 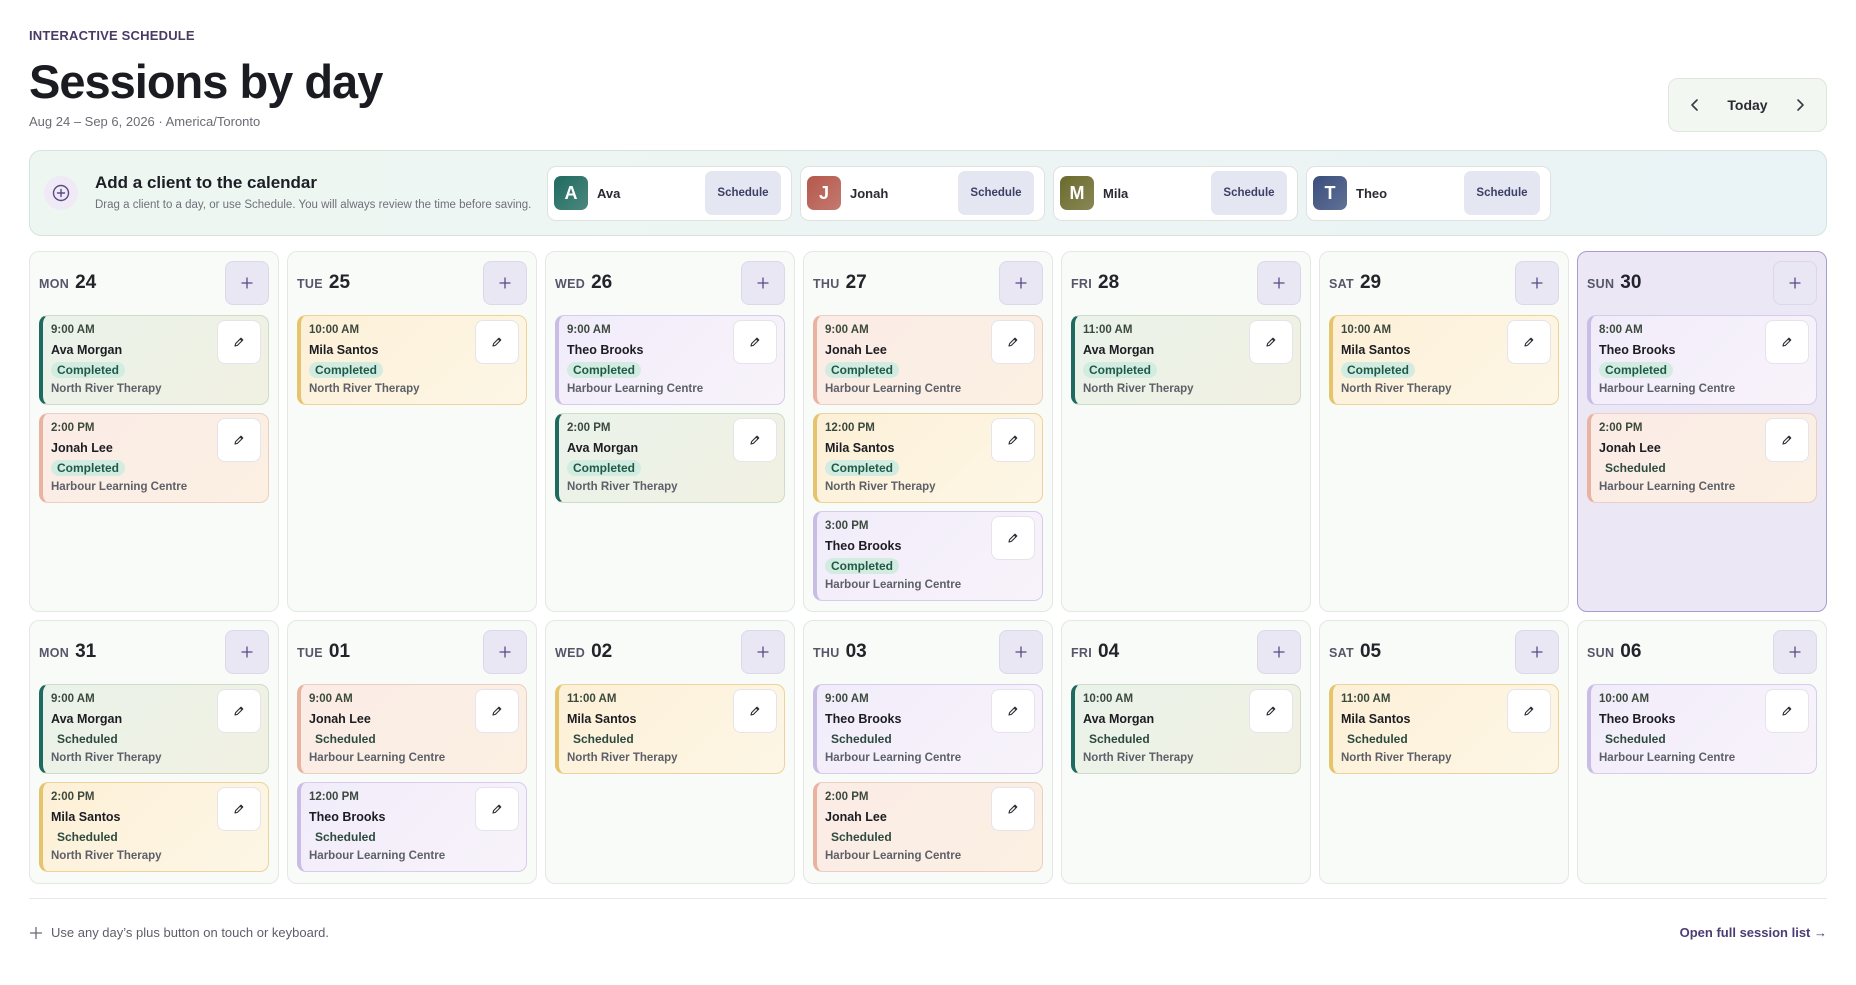 What do you see at coordinates (154, 282) in the screenshot?
I see `day-header: MON 24` at bounding box center [154, 282].